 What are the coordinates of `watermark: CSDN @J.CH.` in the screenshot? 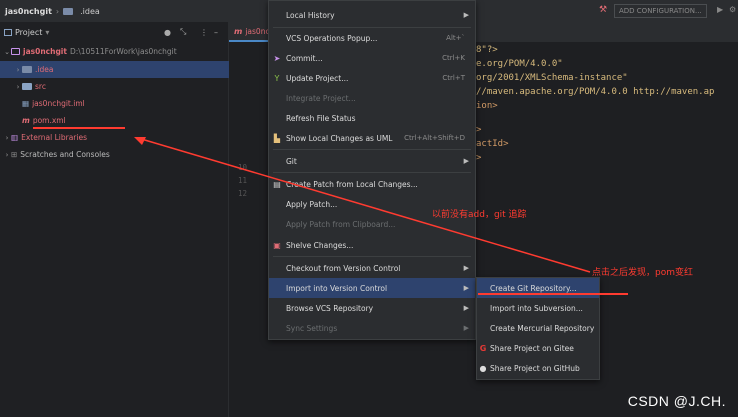 It's located at (676, 401).